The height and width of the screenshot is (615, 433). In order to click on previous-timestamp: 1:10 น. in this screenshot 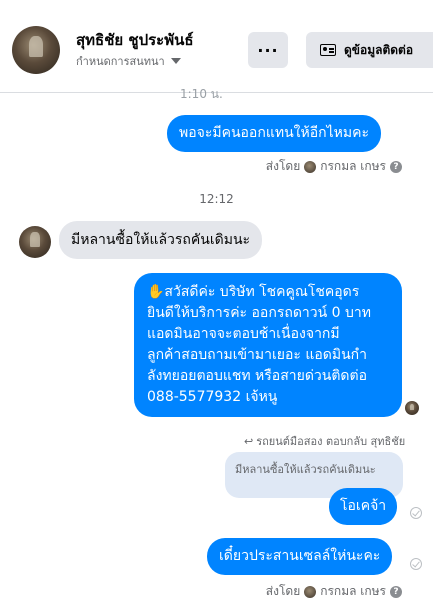, I will do `click(201, 94)`.